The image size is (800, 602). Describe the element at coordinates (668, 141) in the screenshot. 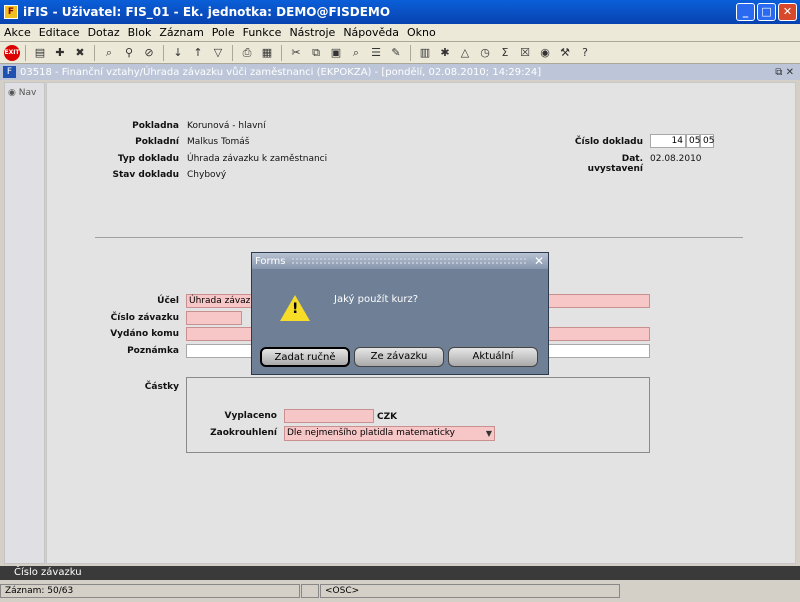

I see `cislo-dokladu-number: 14` at that location.